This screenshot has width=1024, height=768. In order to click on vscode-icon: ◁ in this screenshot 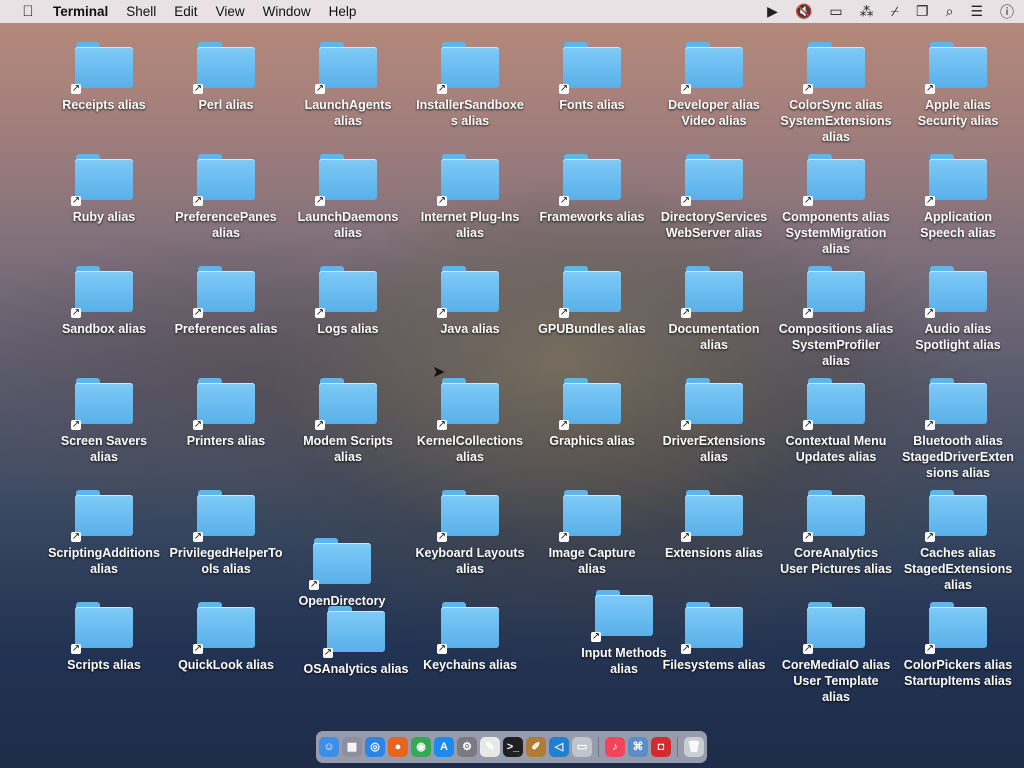, I will do `click(559, 747)`.